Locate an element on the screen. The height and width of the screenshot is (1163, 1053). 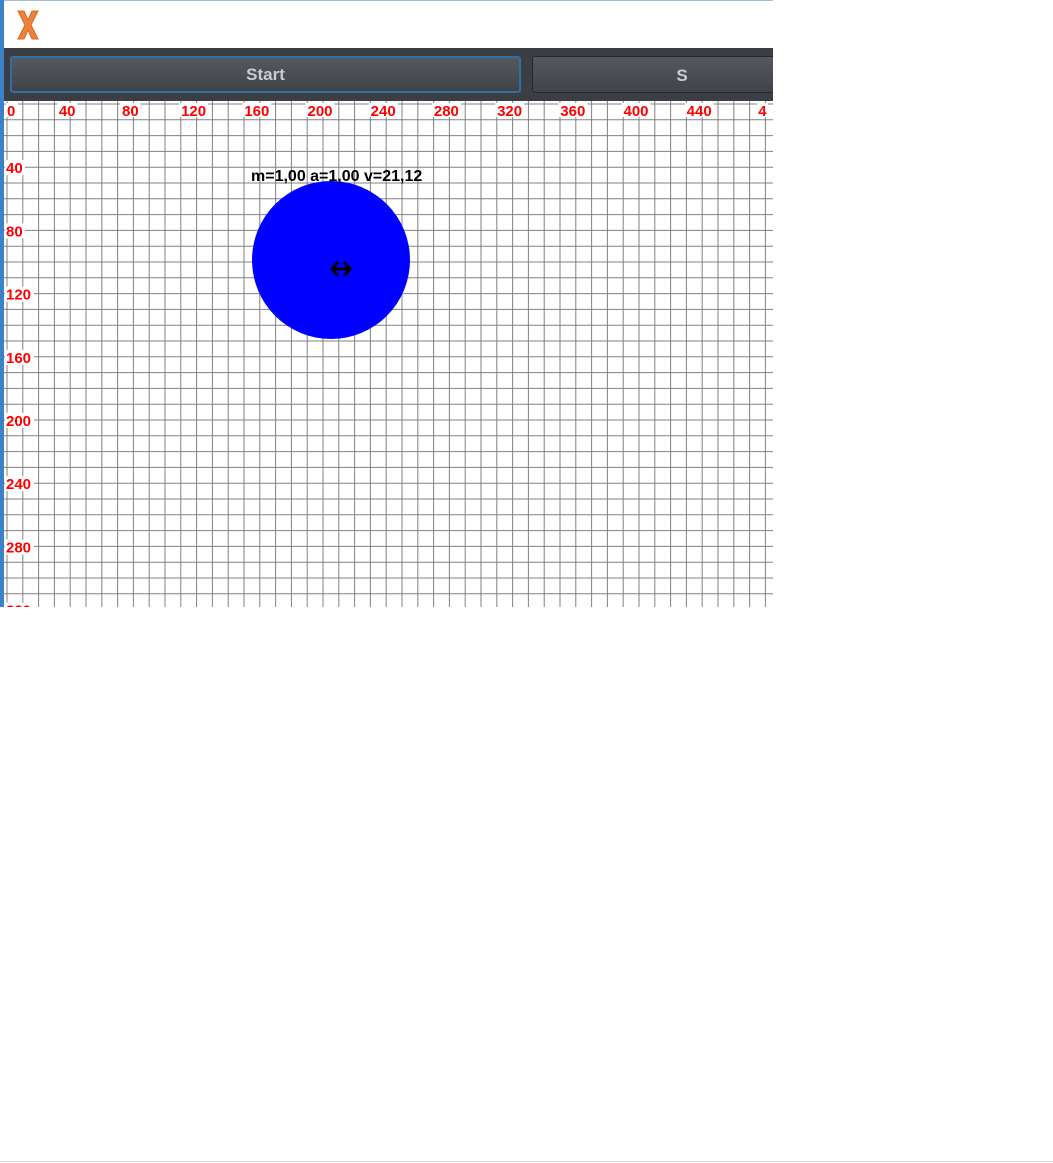
title-bar is located at coordinates (388, 24).